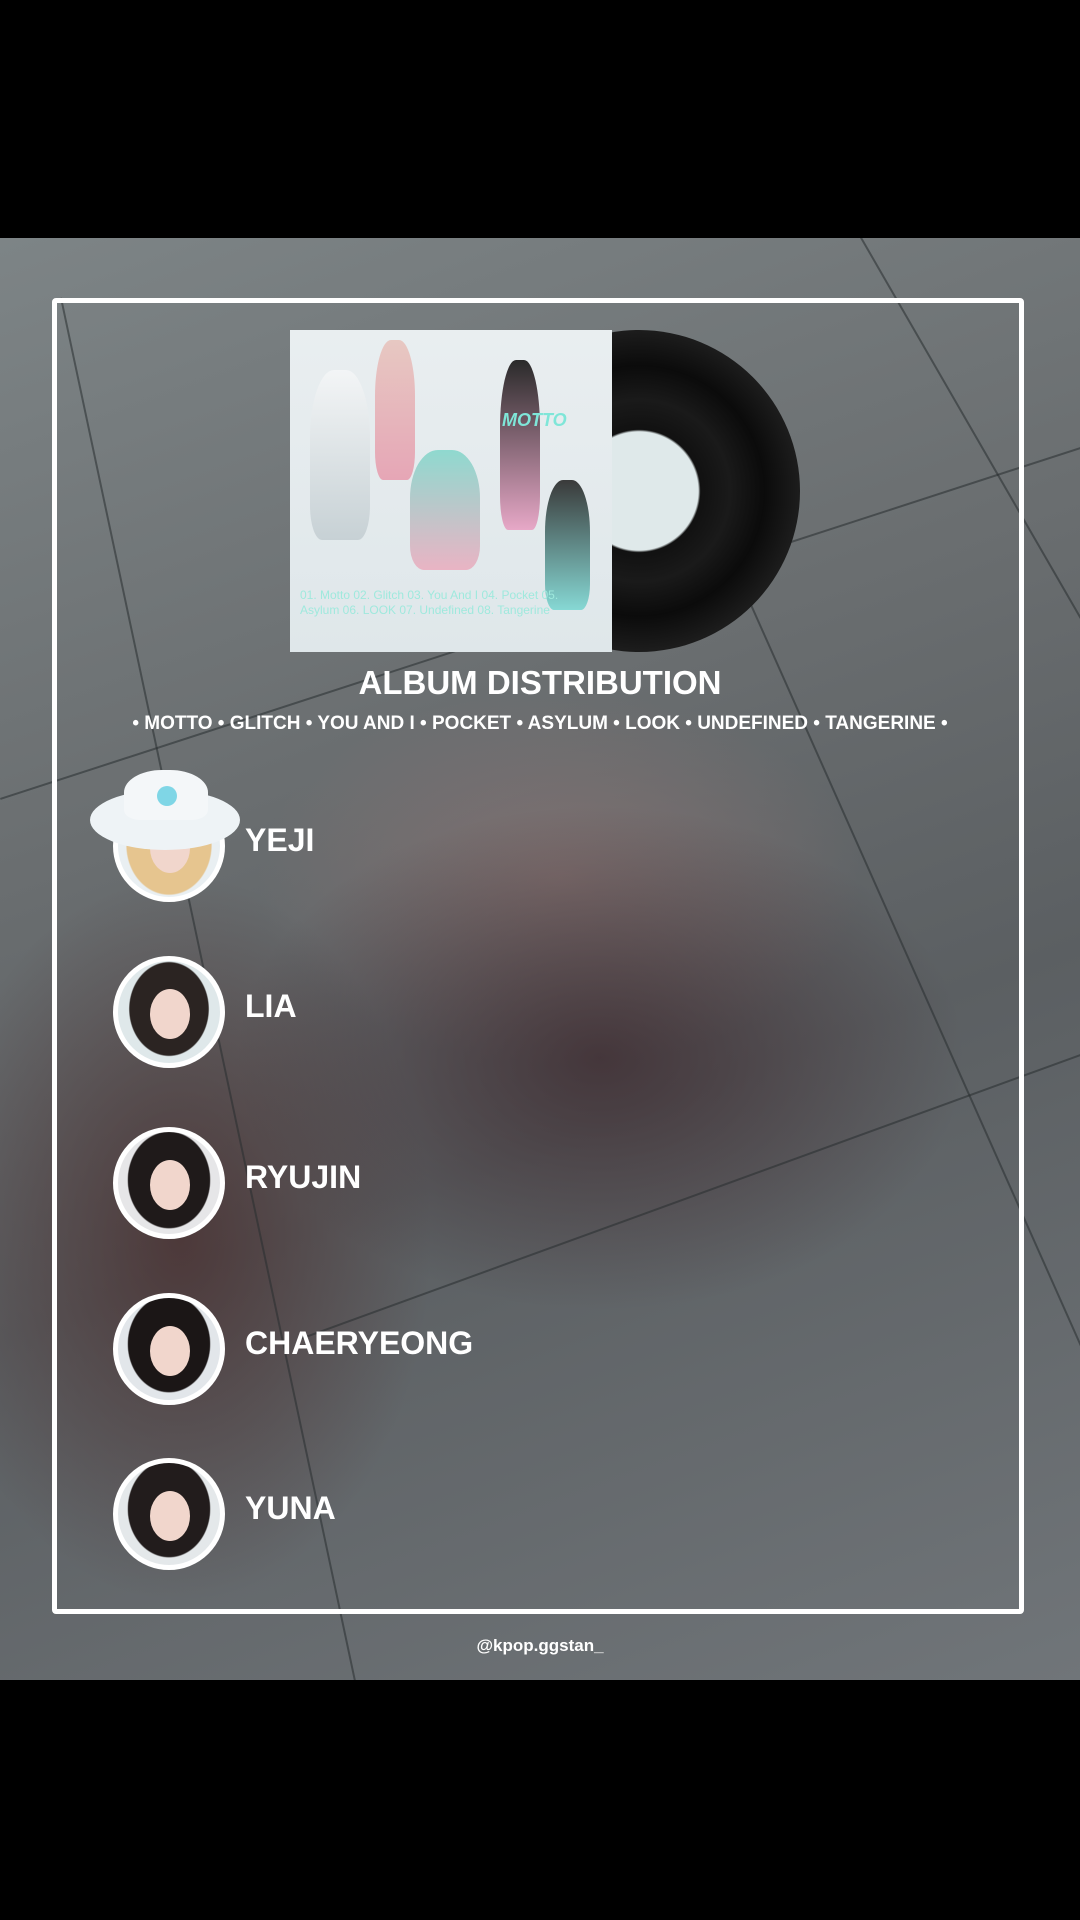 Image resolution: width=1080 pixels, height=1920 pixels. I want to click on cover-logo: MOTTO, so click(534, 420).